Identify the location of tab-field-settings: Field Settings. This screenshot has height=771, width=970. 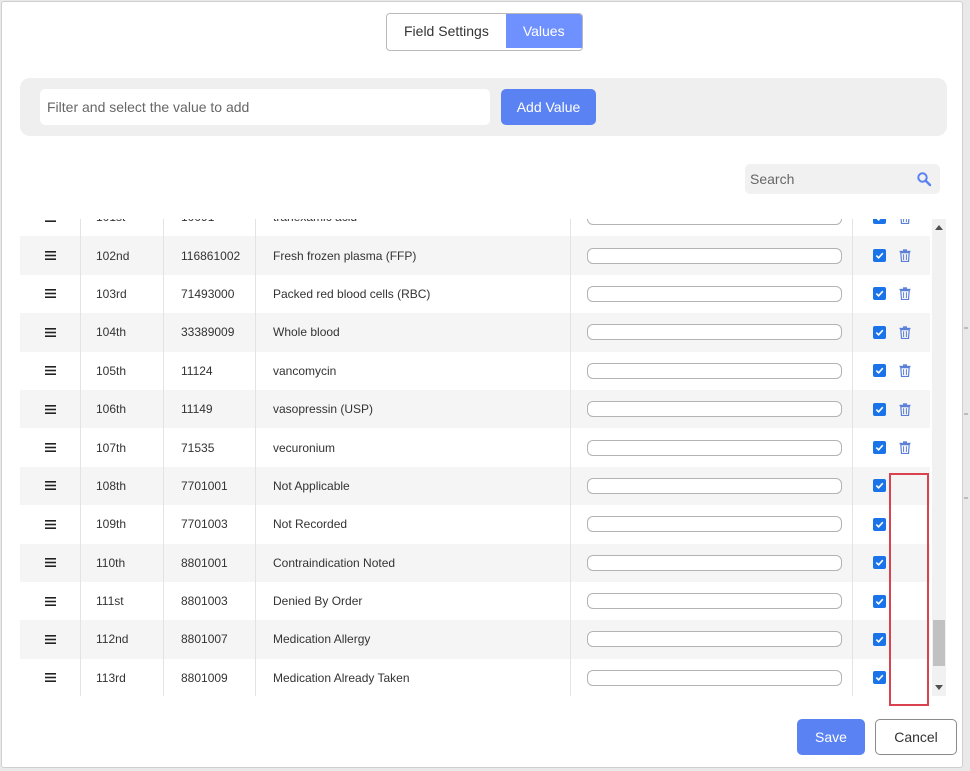
(446, 31).